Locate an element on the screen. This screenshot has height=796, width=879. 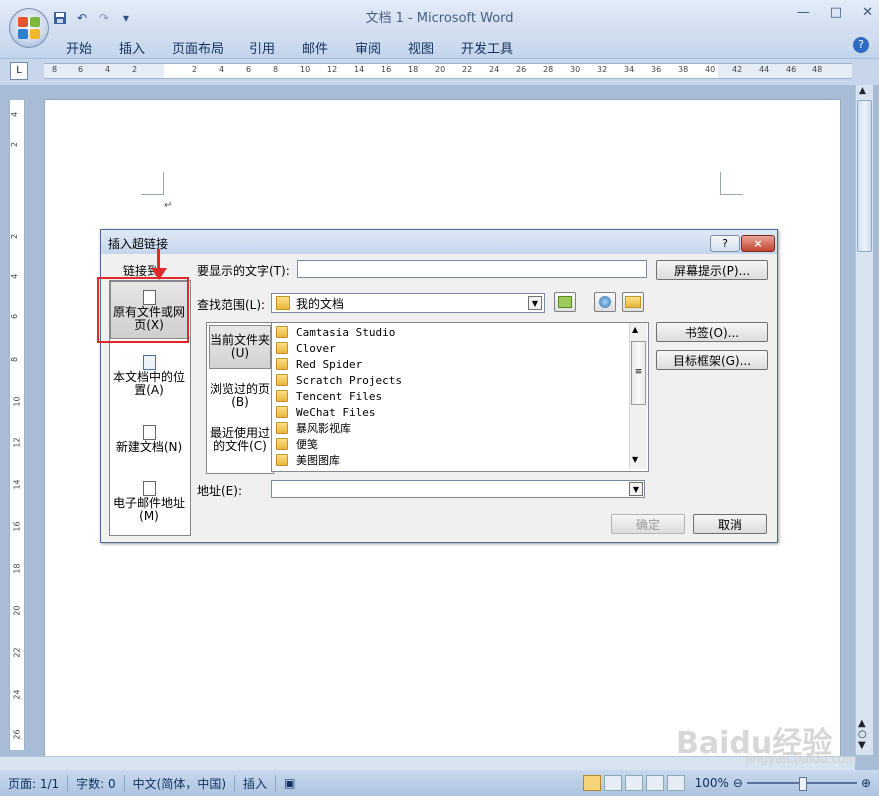
ruler-number: 20 is located at coordinates (17, 610).